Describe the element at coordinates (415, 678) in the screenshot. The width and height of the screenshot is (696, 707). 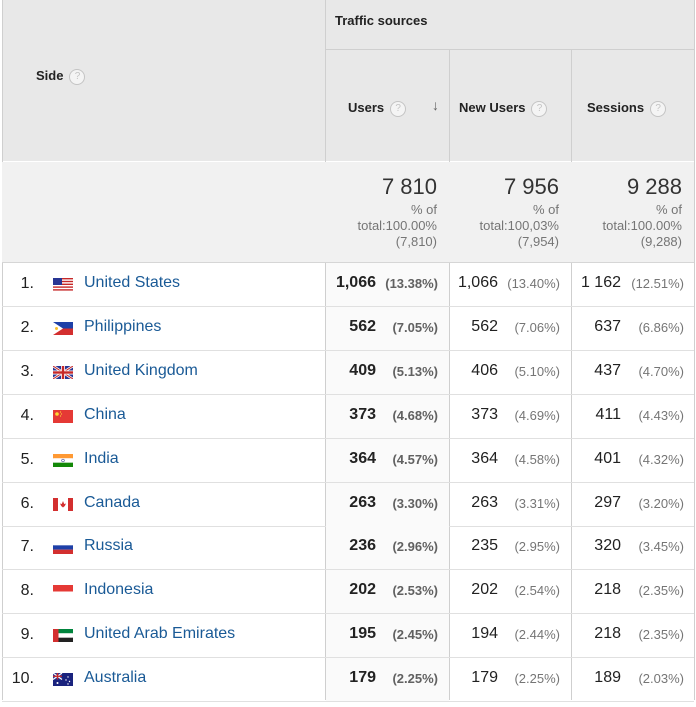
I see `users-percent: (2.25%)` at that location.